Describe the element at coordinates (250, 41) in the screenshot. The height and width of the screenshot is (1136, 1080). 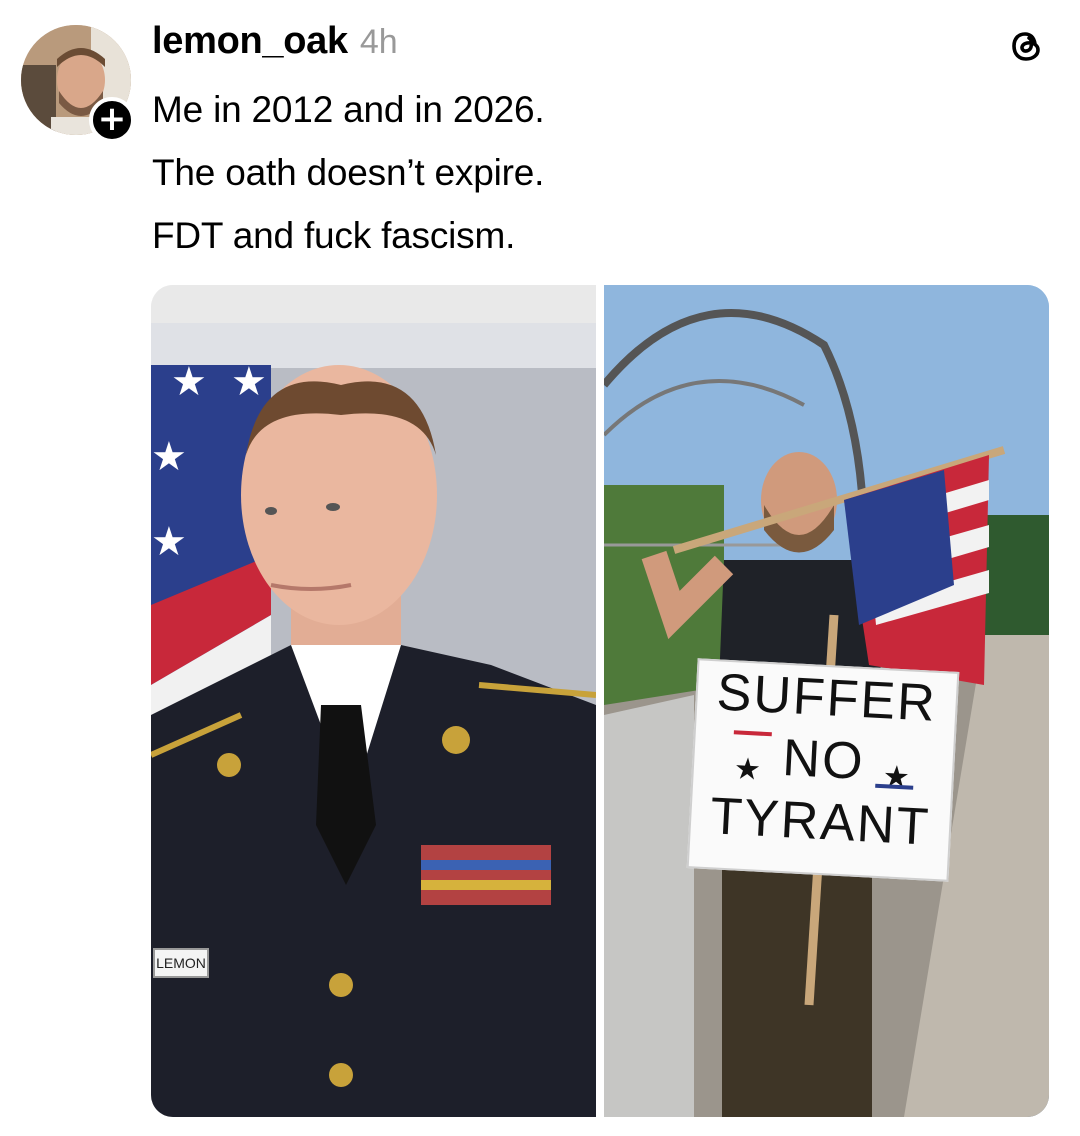
I see `username: lemon_oak` at that location.